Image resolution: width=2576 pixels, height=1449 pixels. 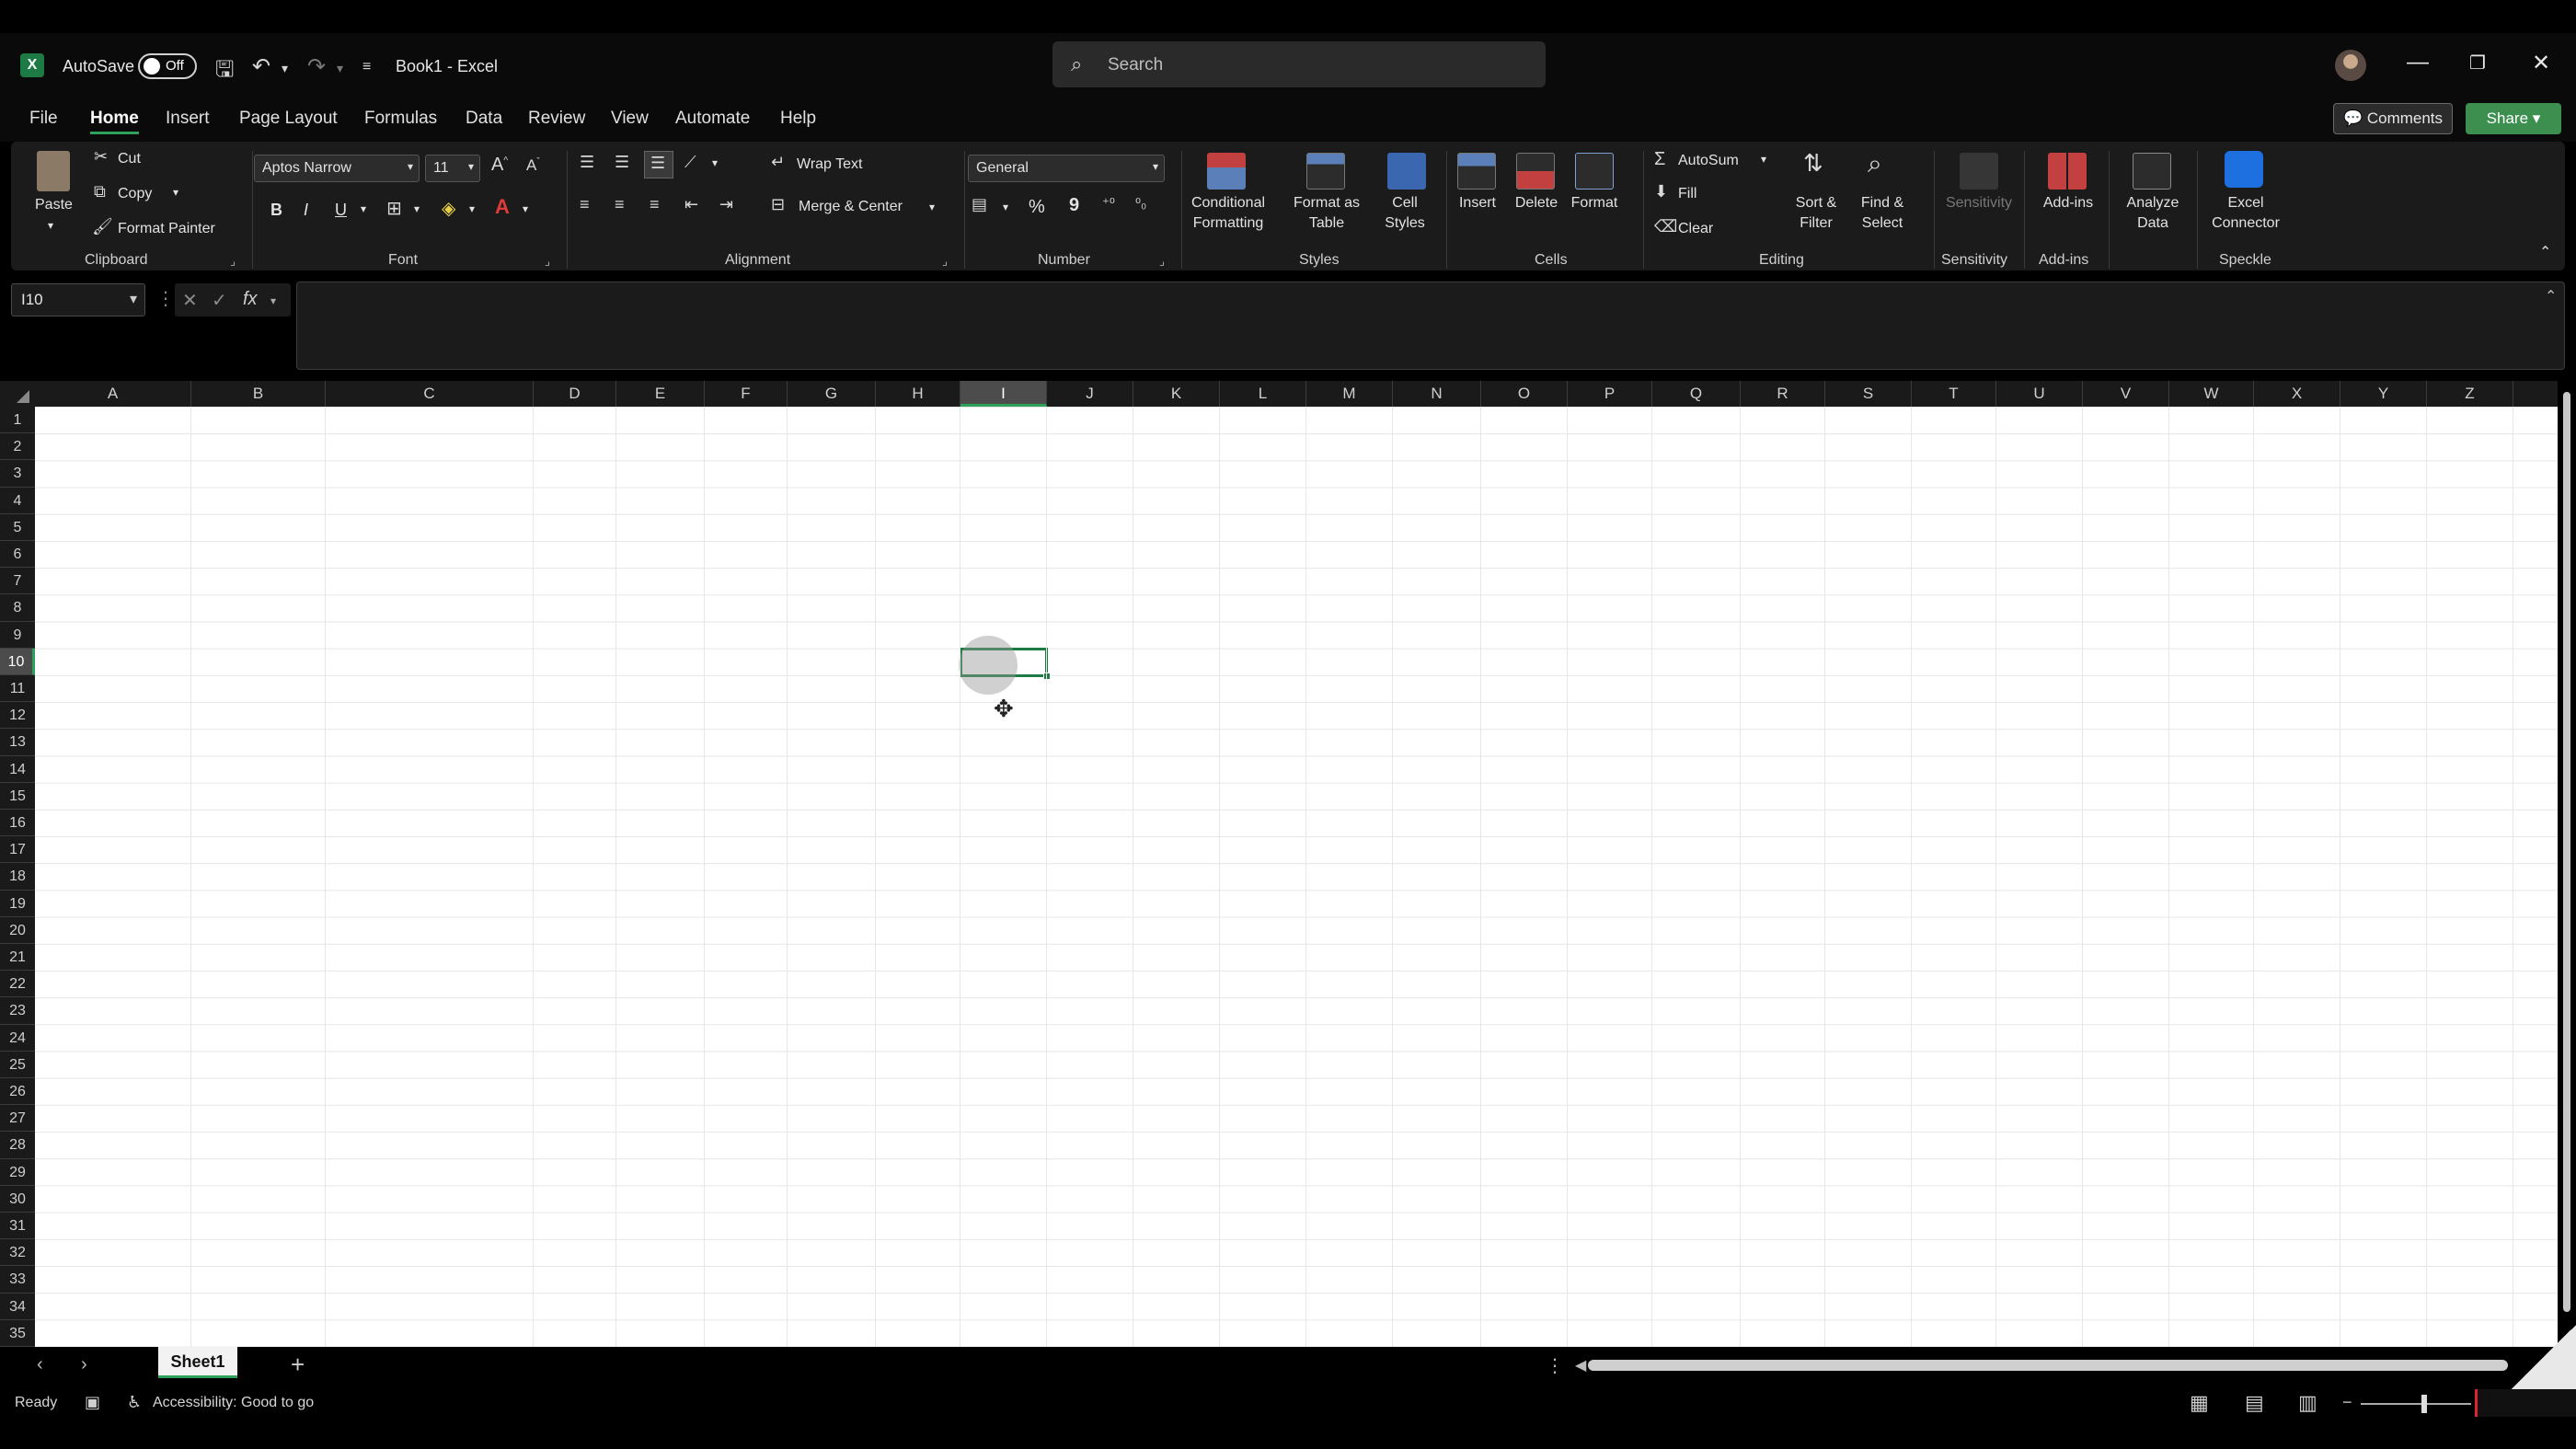 I want to click on format-painter-label: Format Painter, so click(x=166, y=229).